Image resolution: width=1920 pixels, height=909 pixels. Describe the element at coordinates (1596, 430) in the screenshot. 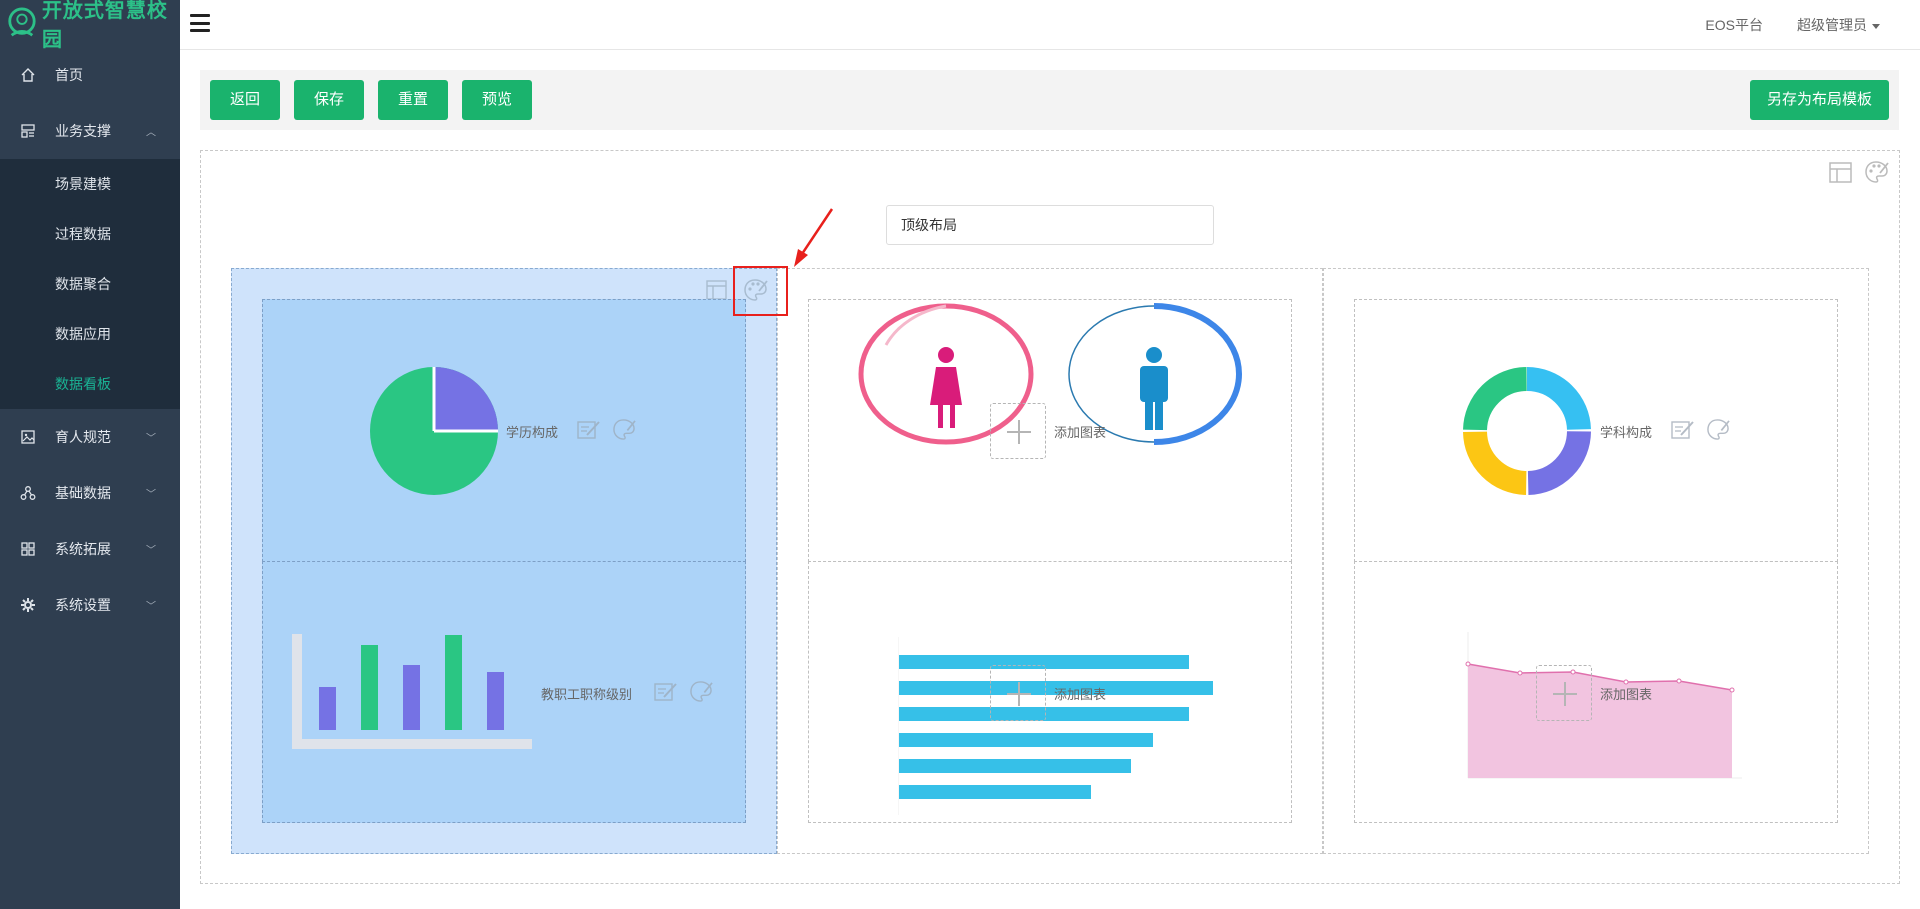

I see `chart-cell-subjects` at that location.